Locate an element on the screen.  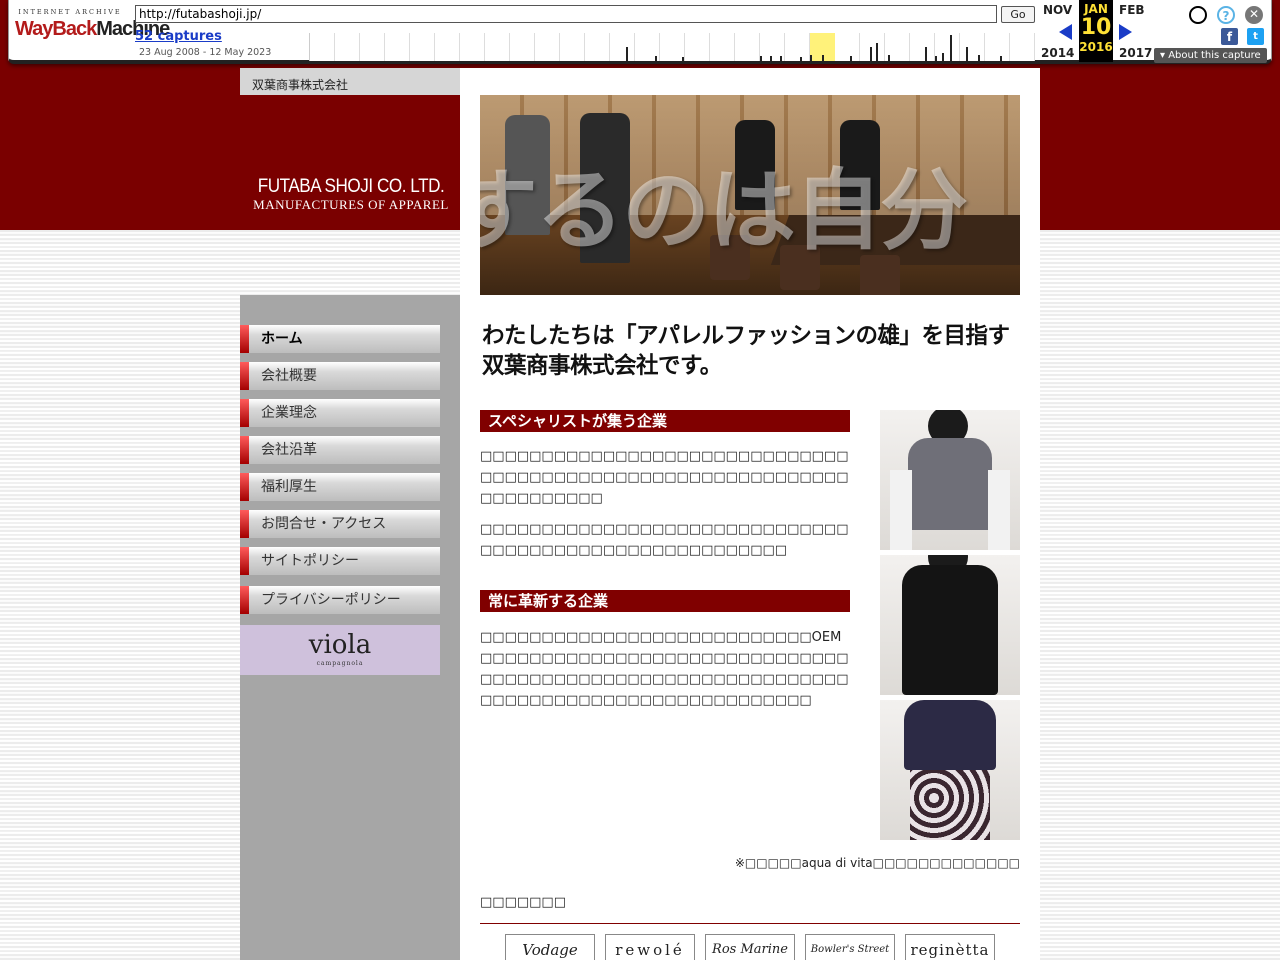
next-year: 2017 is located at coordinates (1135, 53).